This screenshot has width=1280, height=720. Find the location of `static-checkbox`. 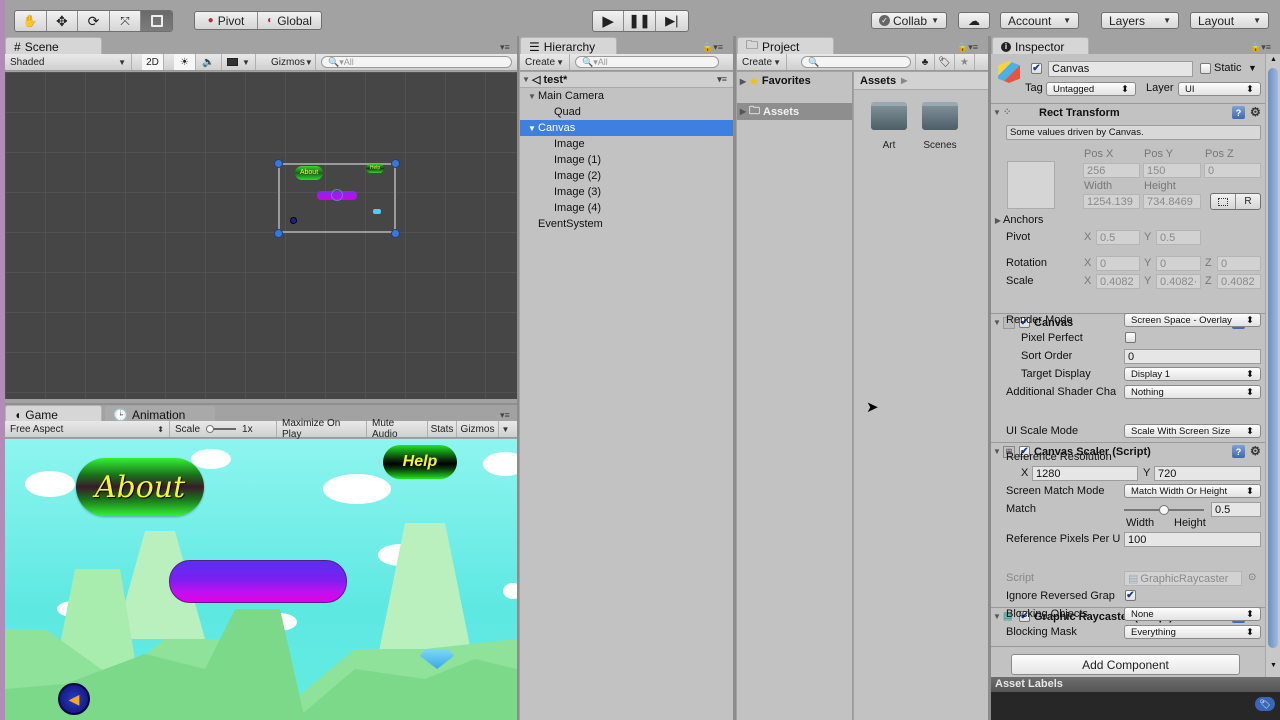

static-checkbox is located at coordinates (1205, 68).